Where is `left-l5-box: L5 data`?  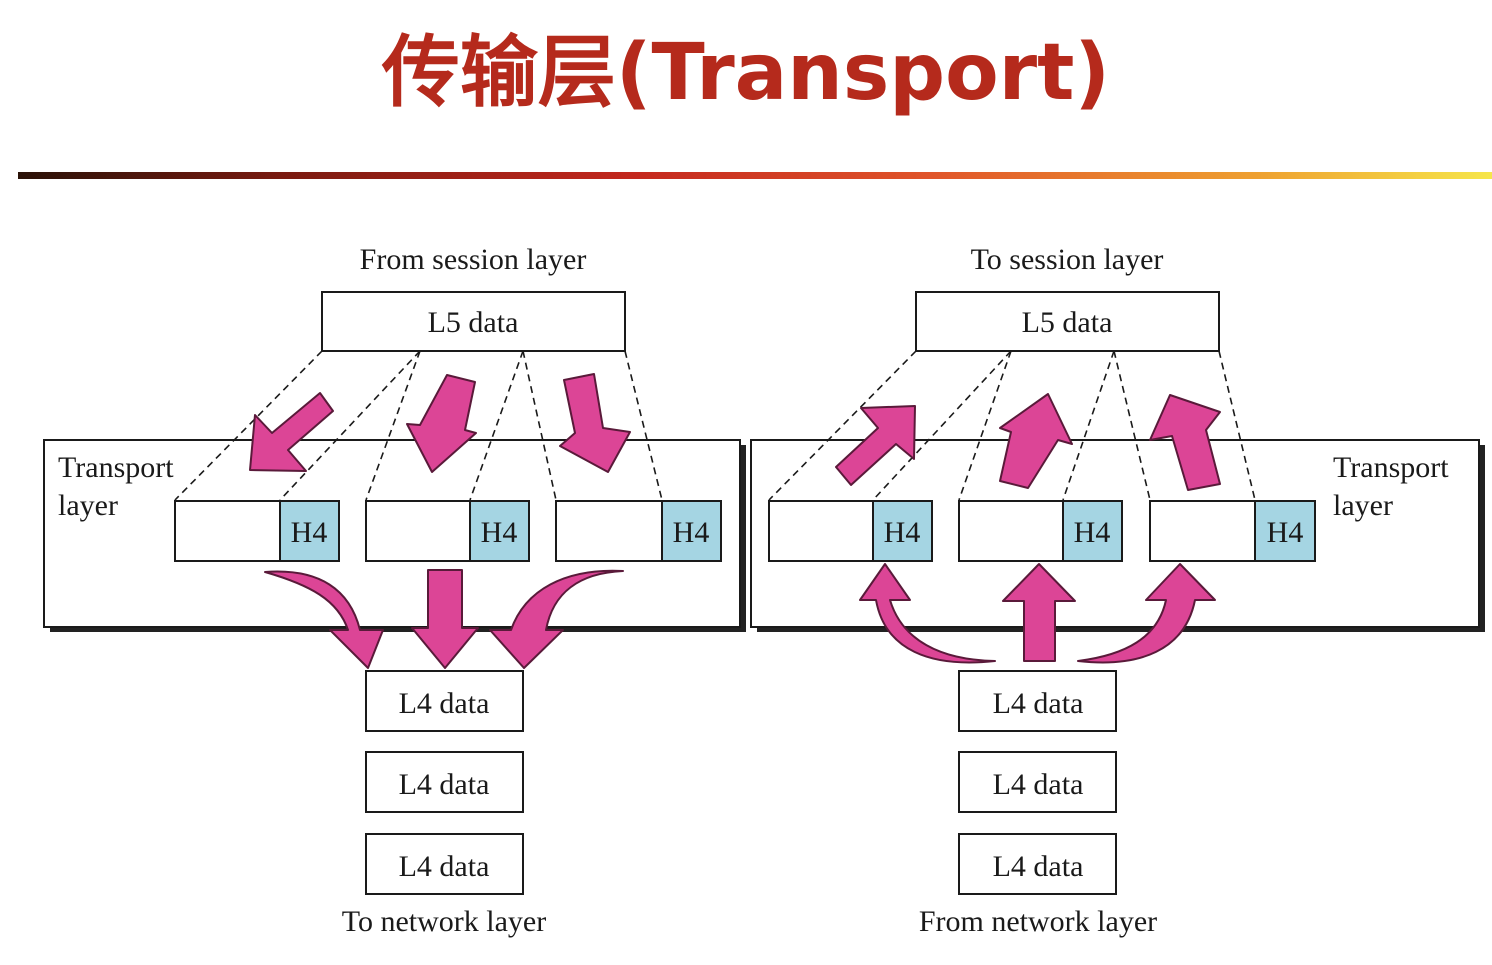
left-l5-box: L5 data is located at coordinates (473, 321).